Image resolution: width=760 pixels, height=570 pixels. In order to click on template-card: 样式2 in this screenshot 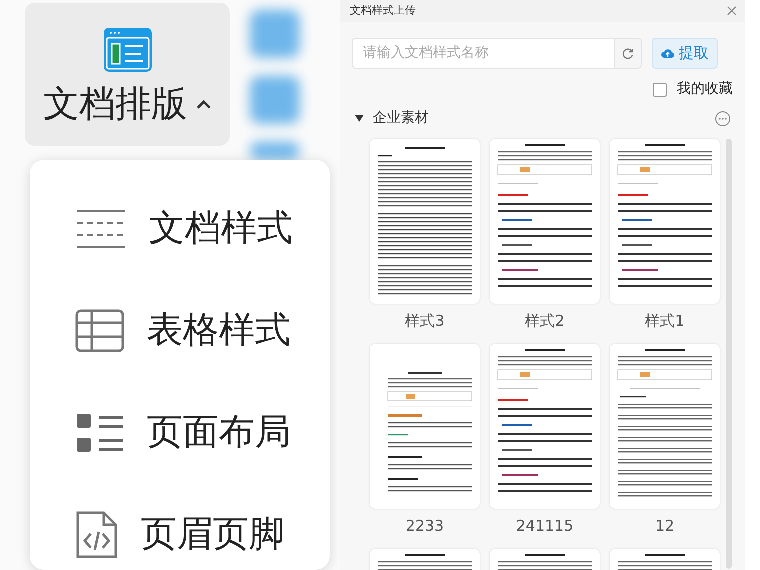, I will do `click(545, 234)`.